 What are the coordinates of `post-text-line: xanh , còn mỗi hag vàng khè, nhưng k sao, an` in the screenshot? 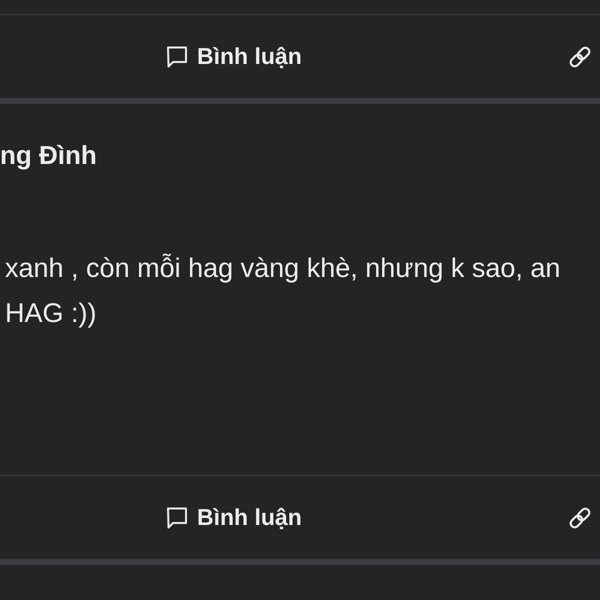 It's located at (282, 268).